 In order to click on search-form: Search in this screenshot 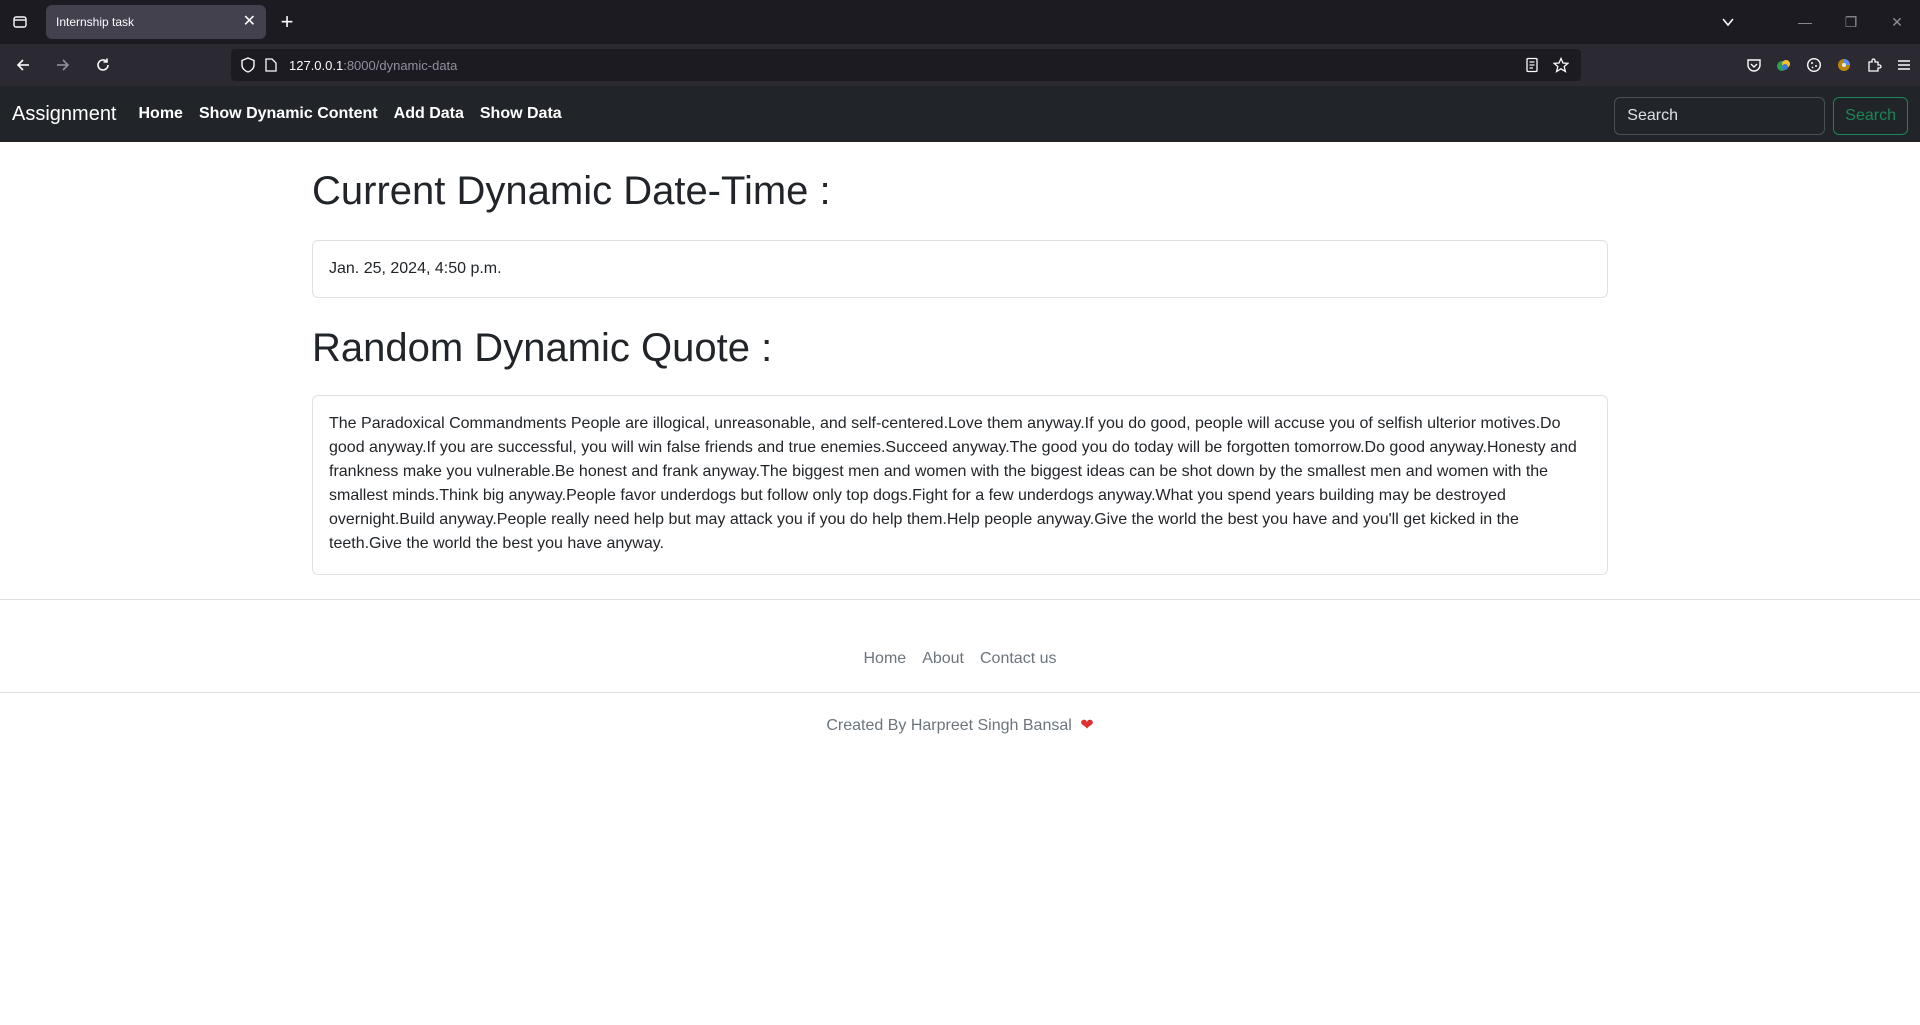, I will do `click(1761, 116)`.